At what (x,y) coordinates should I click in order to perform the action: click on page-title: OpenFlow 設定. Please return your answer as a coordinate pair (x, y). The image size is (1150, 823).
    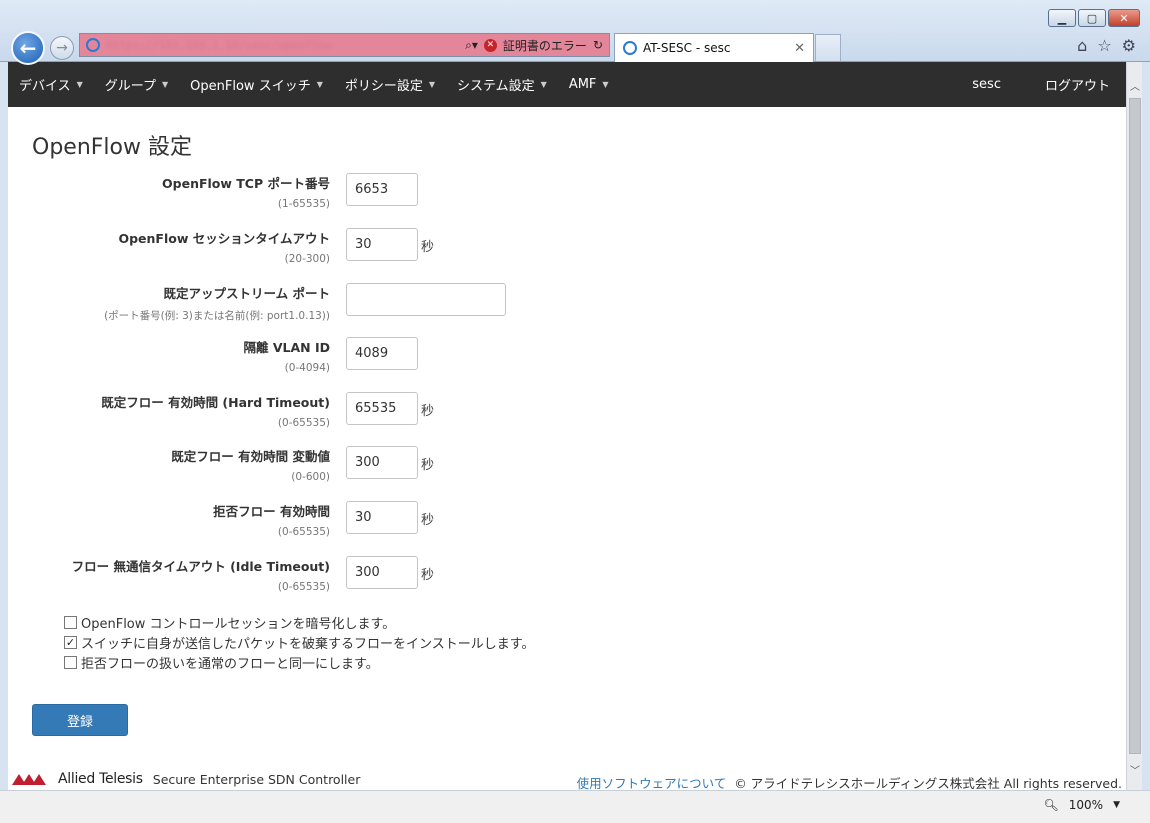
    Looking at the image, I should click on (112, 147).